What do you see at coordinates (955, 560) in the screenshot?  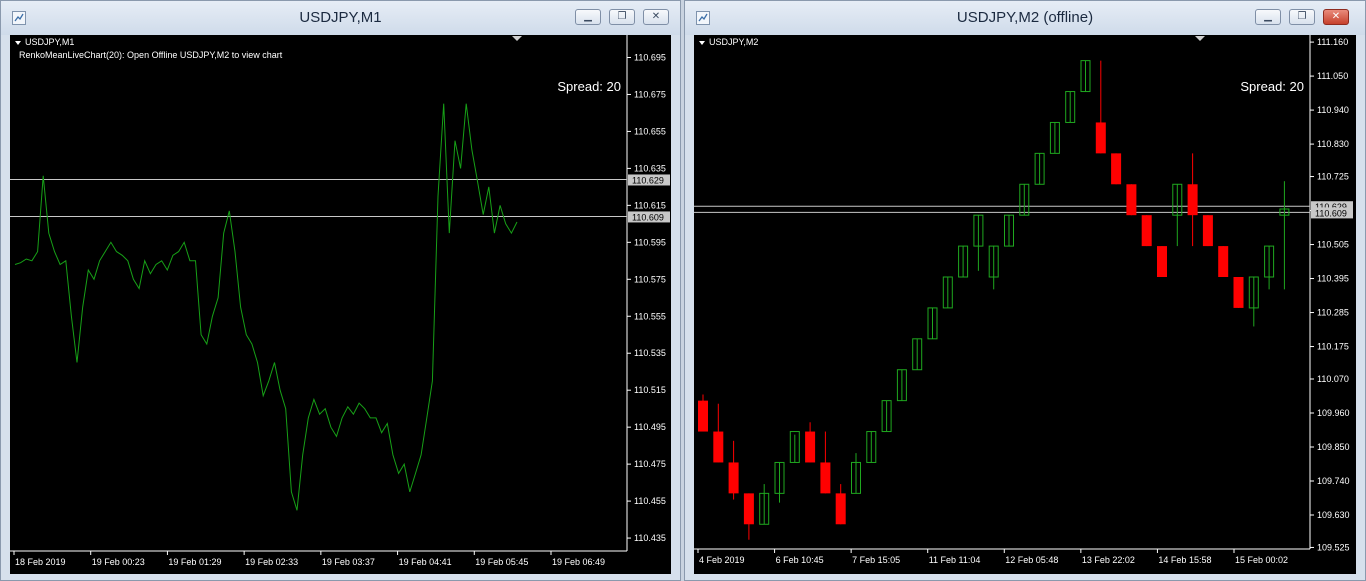 I see `time-tick-label: 11 Feb 11:04` at bounding box center [955, 560].